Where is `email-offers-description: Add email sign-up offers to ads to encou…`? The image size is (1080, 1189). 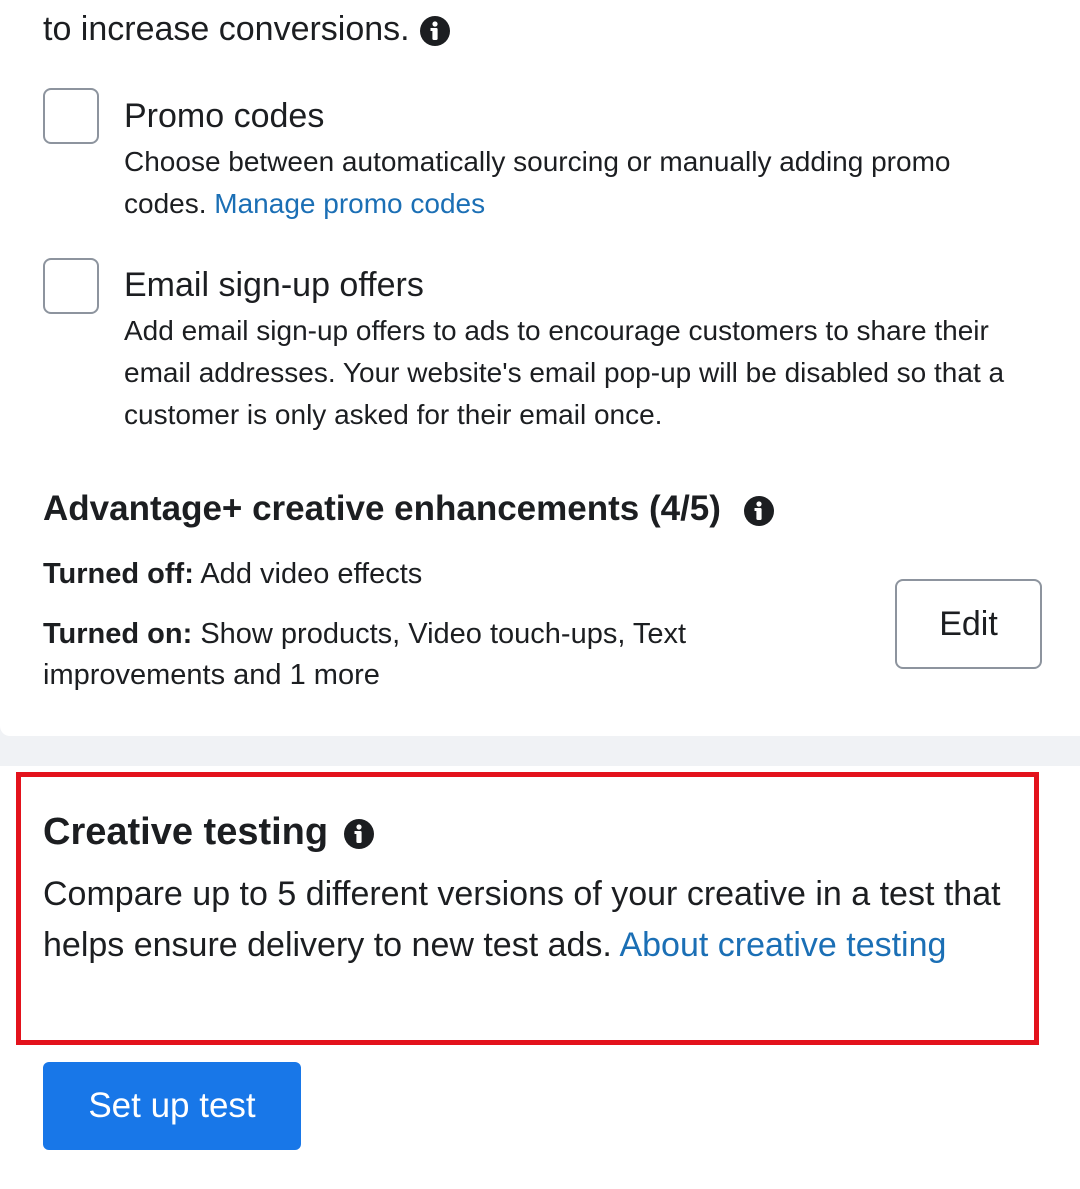
email-offers-description: Add email sign-up offers to ads to encou… is located at coordinates (564, 372).